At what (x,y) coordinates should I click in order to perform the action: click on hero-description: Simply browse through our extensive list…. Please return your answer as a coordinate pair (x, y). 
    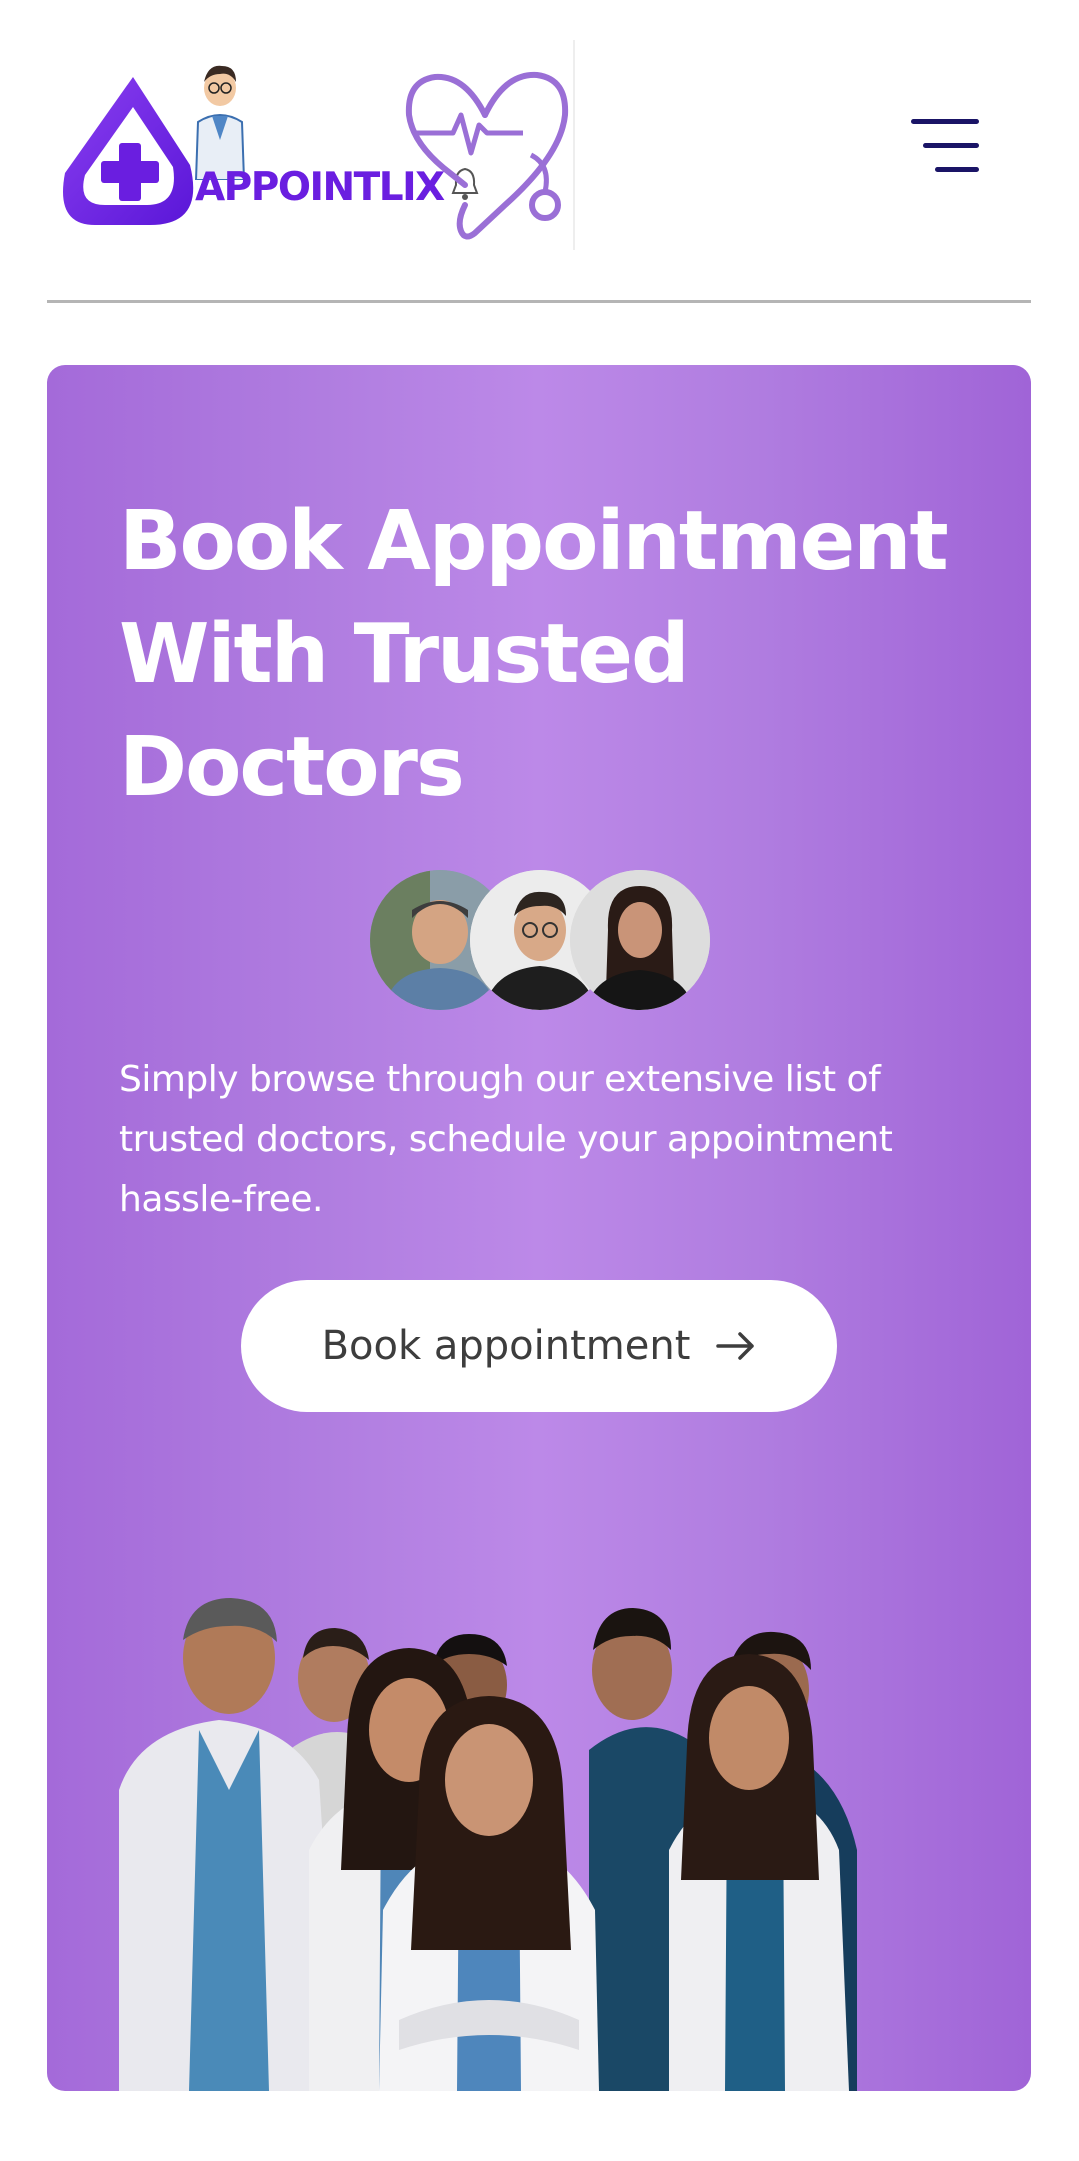
    Looking at the image, I should click on (506, 1139).